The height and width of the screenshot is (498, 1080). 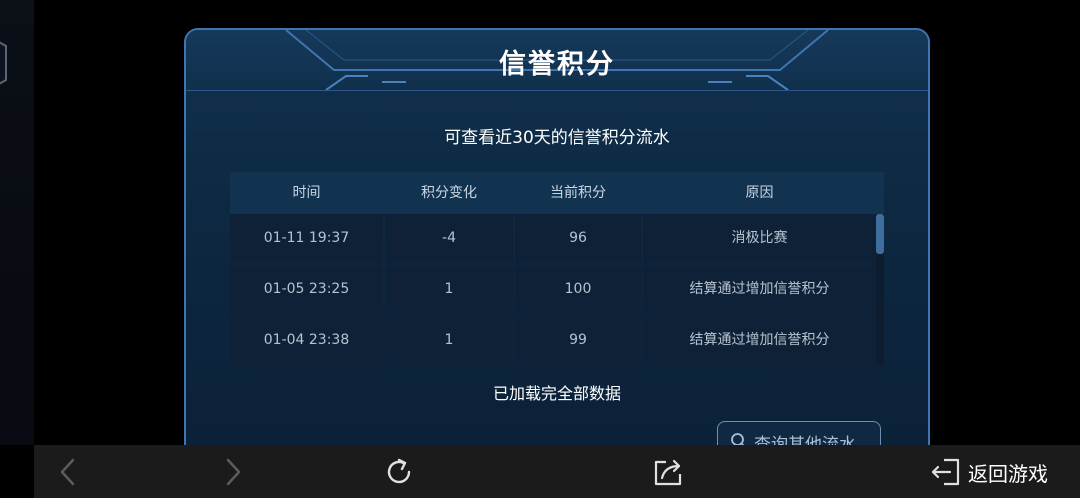 I want to click on return-to-game-label: 返回游戏, so click(x=1008, y=472).